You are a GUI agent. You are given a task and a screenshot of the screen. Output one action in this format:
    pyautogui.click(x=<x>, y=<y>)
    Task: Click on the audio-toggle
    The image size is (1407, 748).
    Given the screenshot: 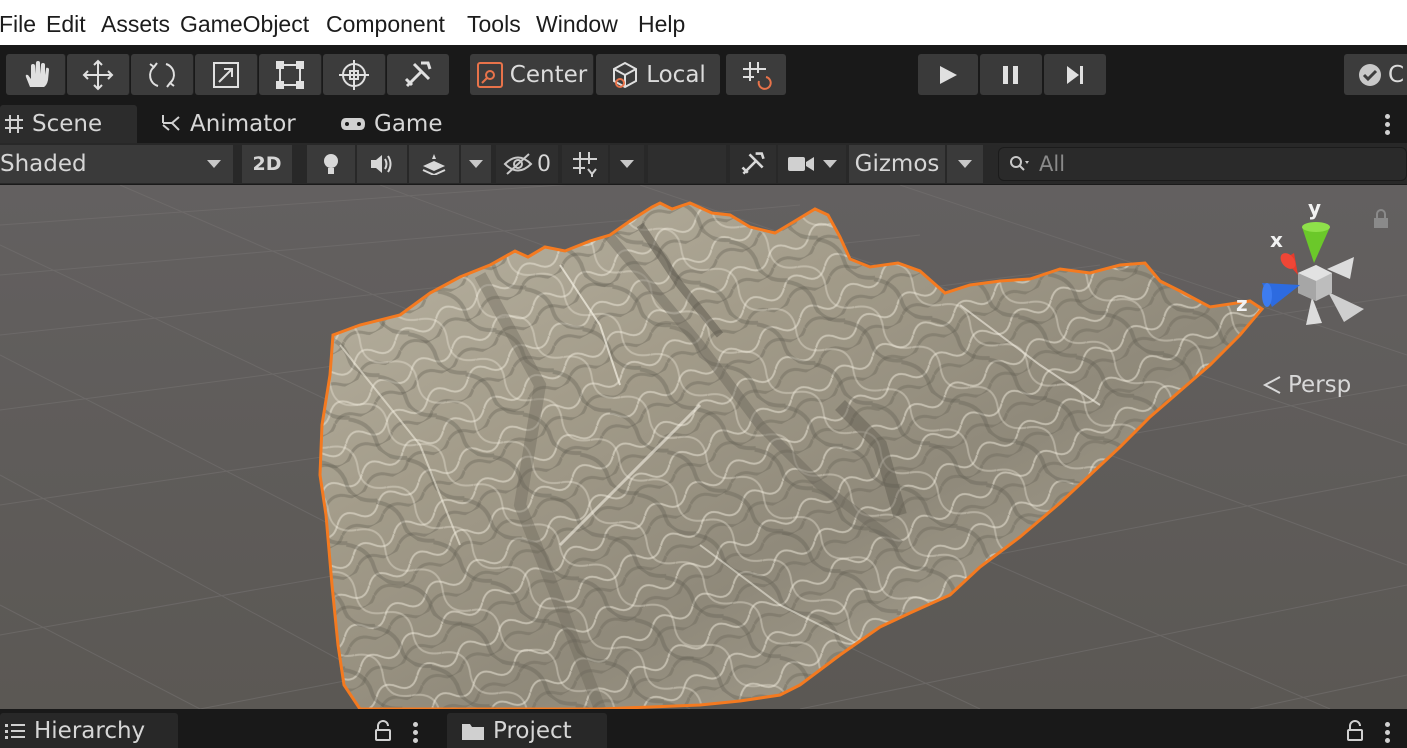 What is the action you would take?
    pyautogui.click(x=382, y=164)
    